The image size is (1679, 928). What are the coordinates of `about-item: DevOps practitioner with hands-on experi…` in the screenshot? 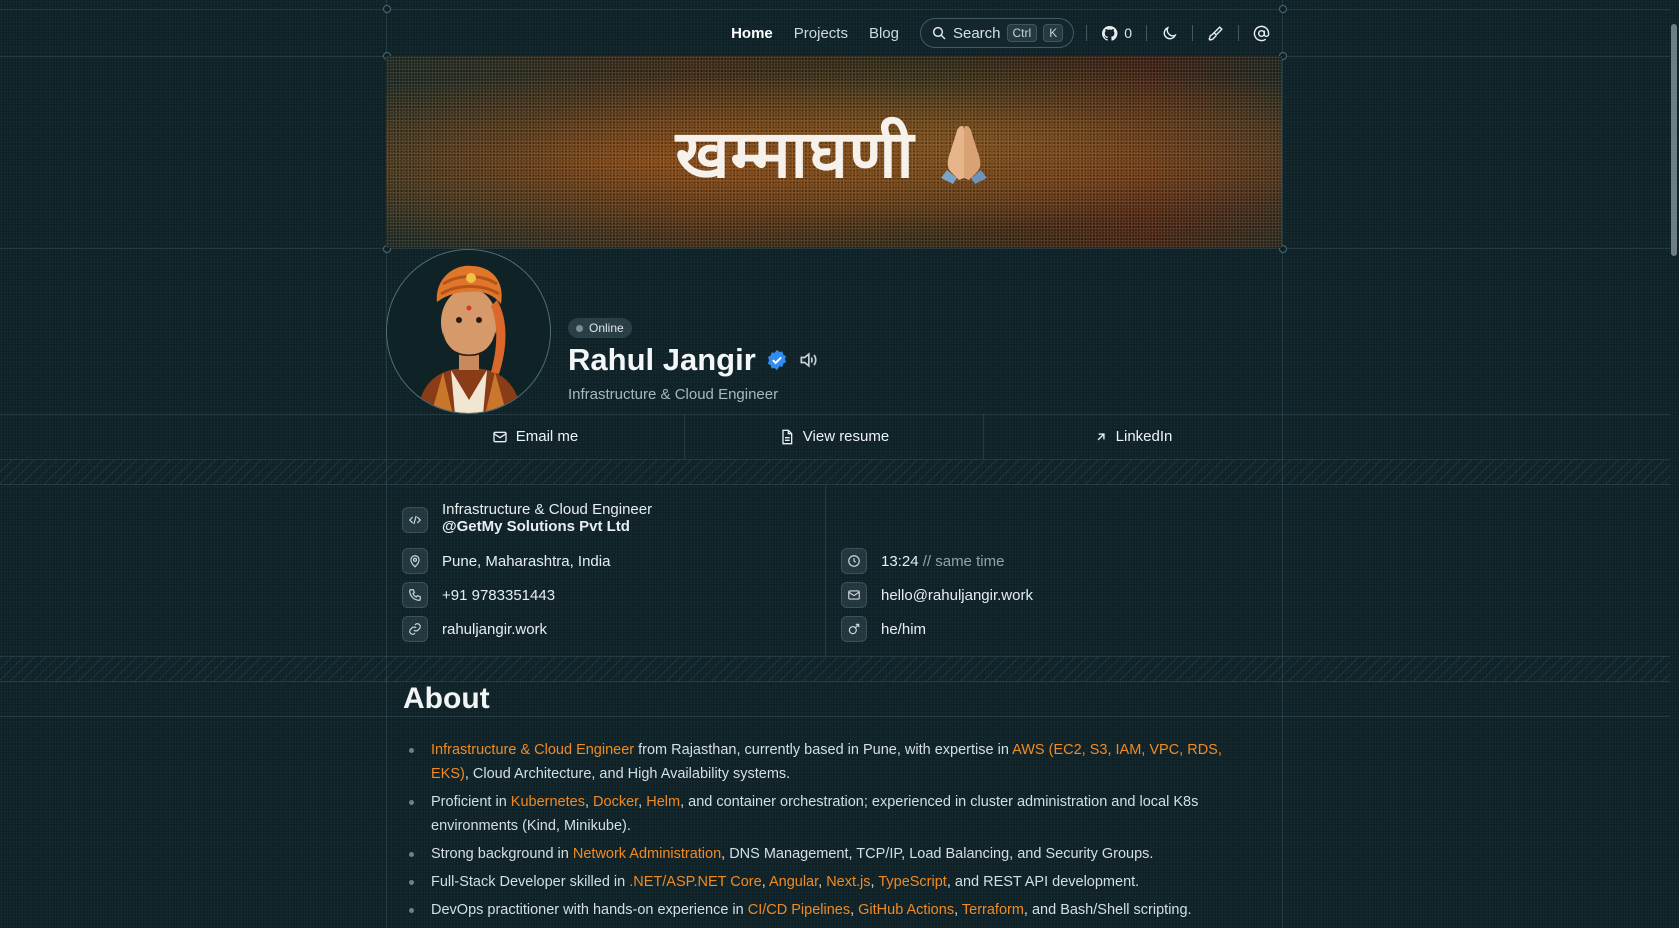 It's located at (826, 910).